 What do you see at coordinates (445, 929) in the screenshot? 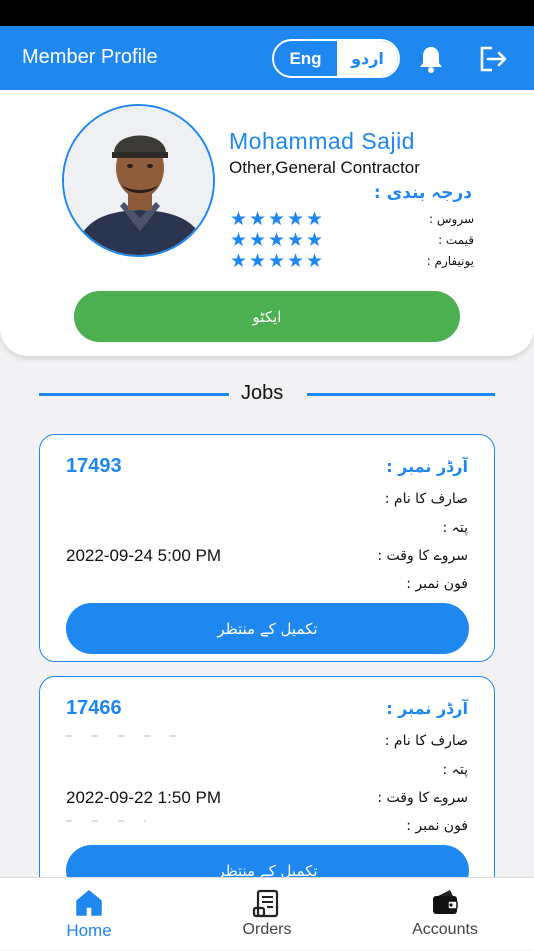
I see `nav-label: Accounts` at bounding box center [445, 929].